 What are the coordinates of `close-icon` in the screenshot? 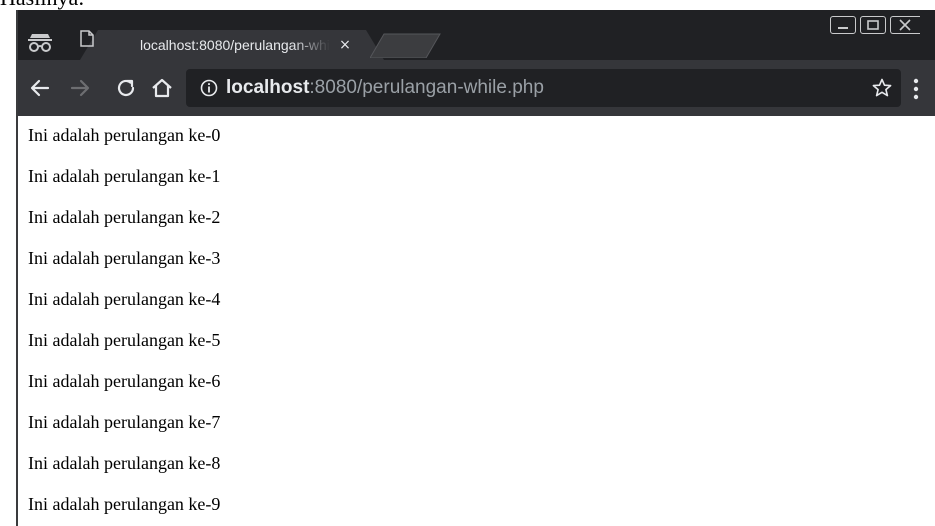 It's located at (905, 25).